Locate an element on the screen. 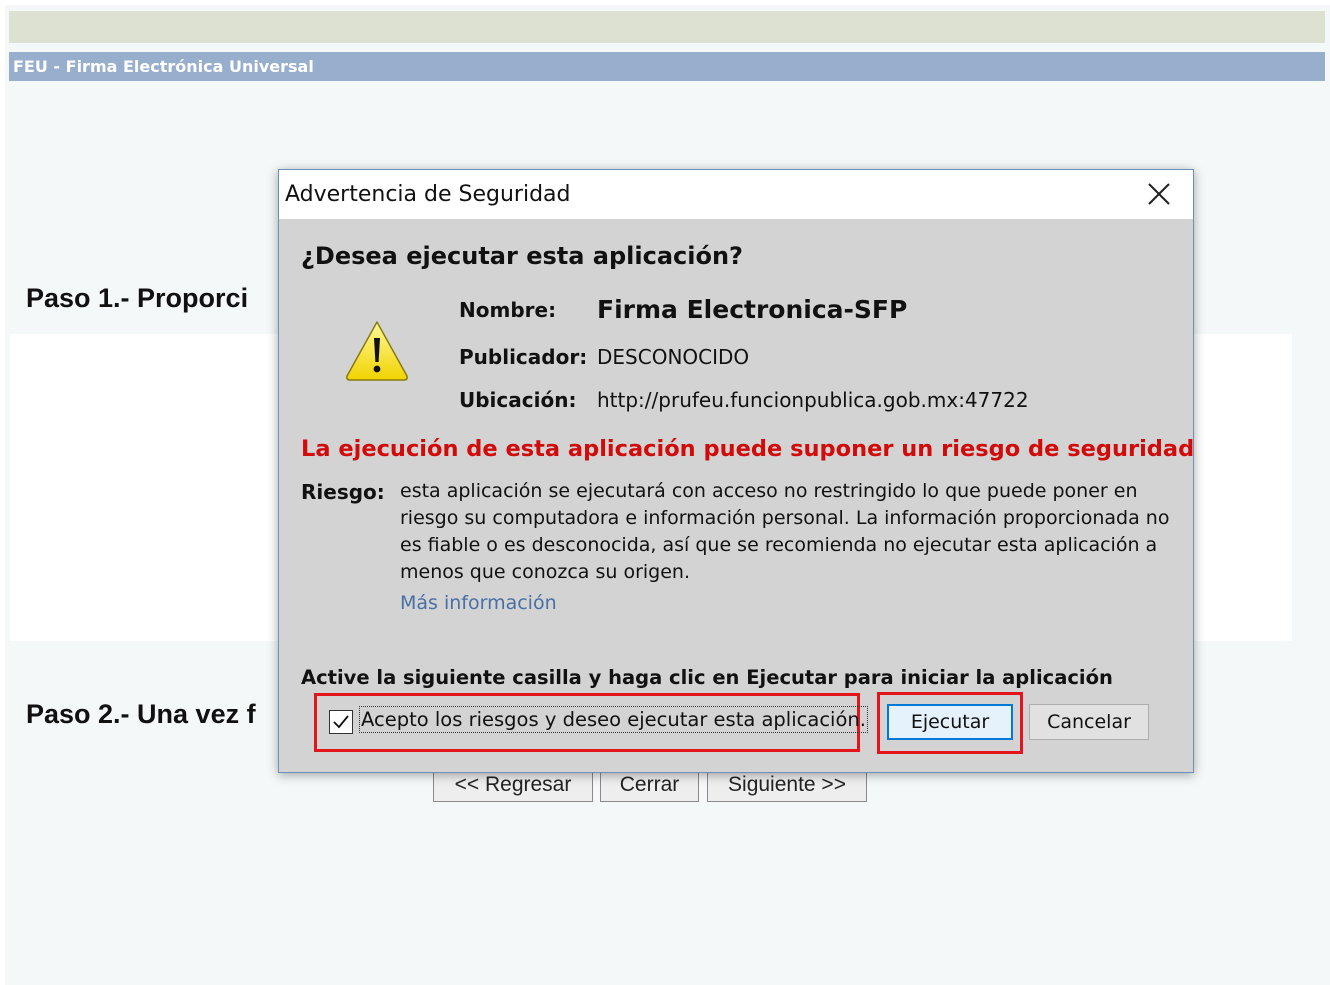 Image resolution: width=1330 pixels, height=985 pixels. name-value: Firma Electronica-SFP is located at coordinates (752, 309).